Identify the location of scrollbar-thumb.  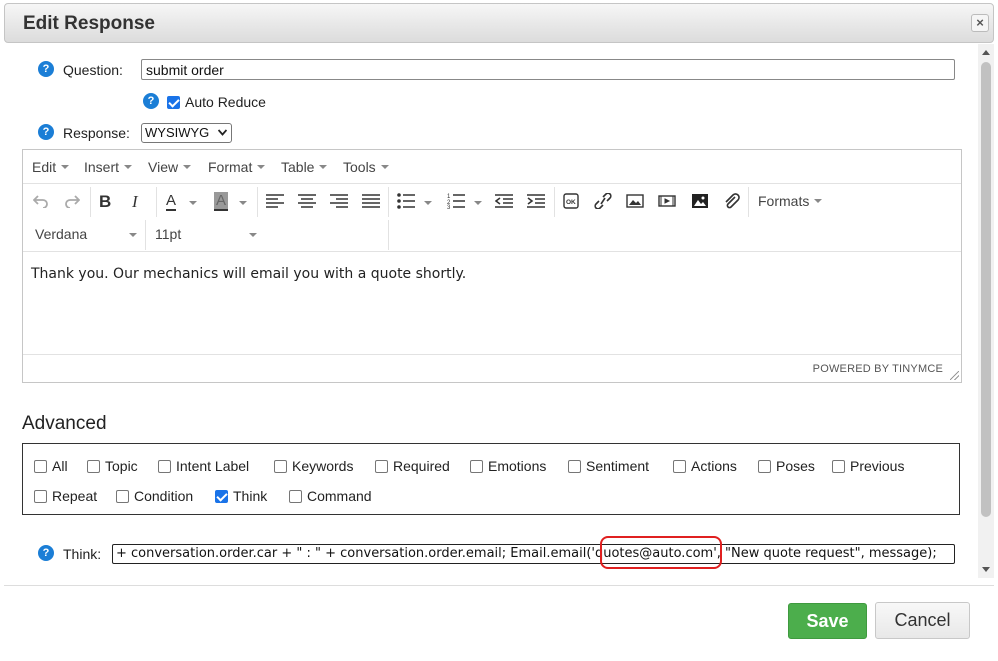
(986, 289).